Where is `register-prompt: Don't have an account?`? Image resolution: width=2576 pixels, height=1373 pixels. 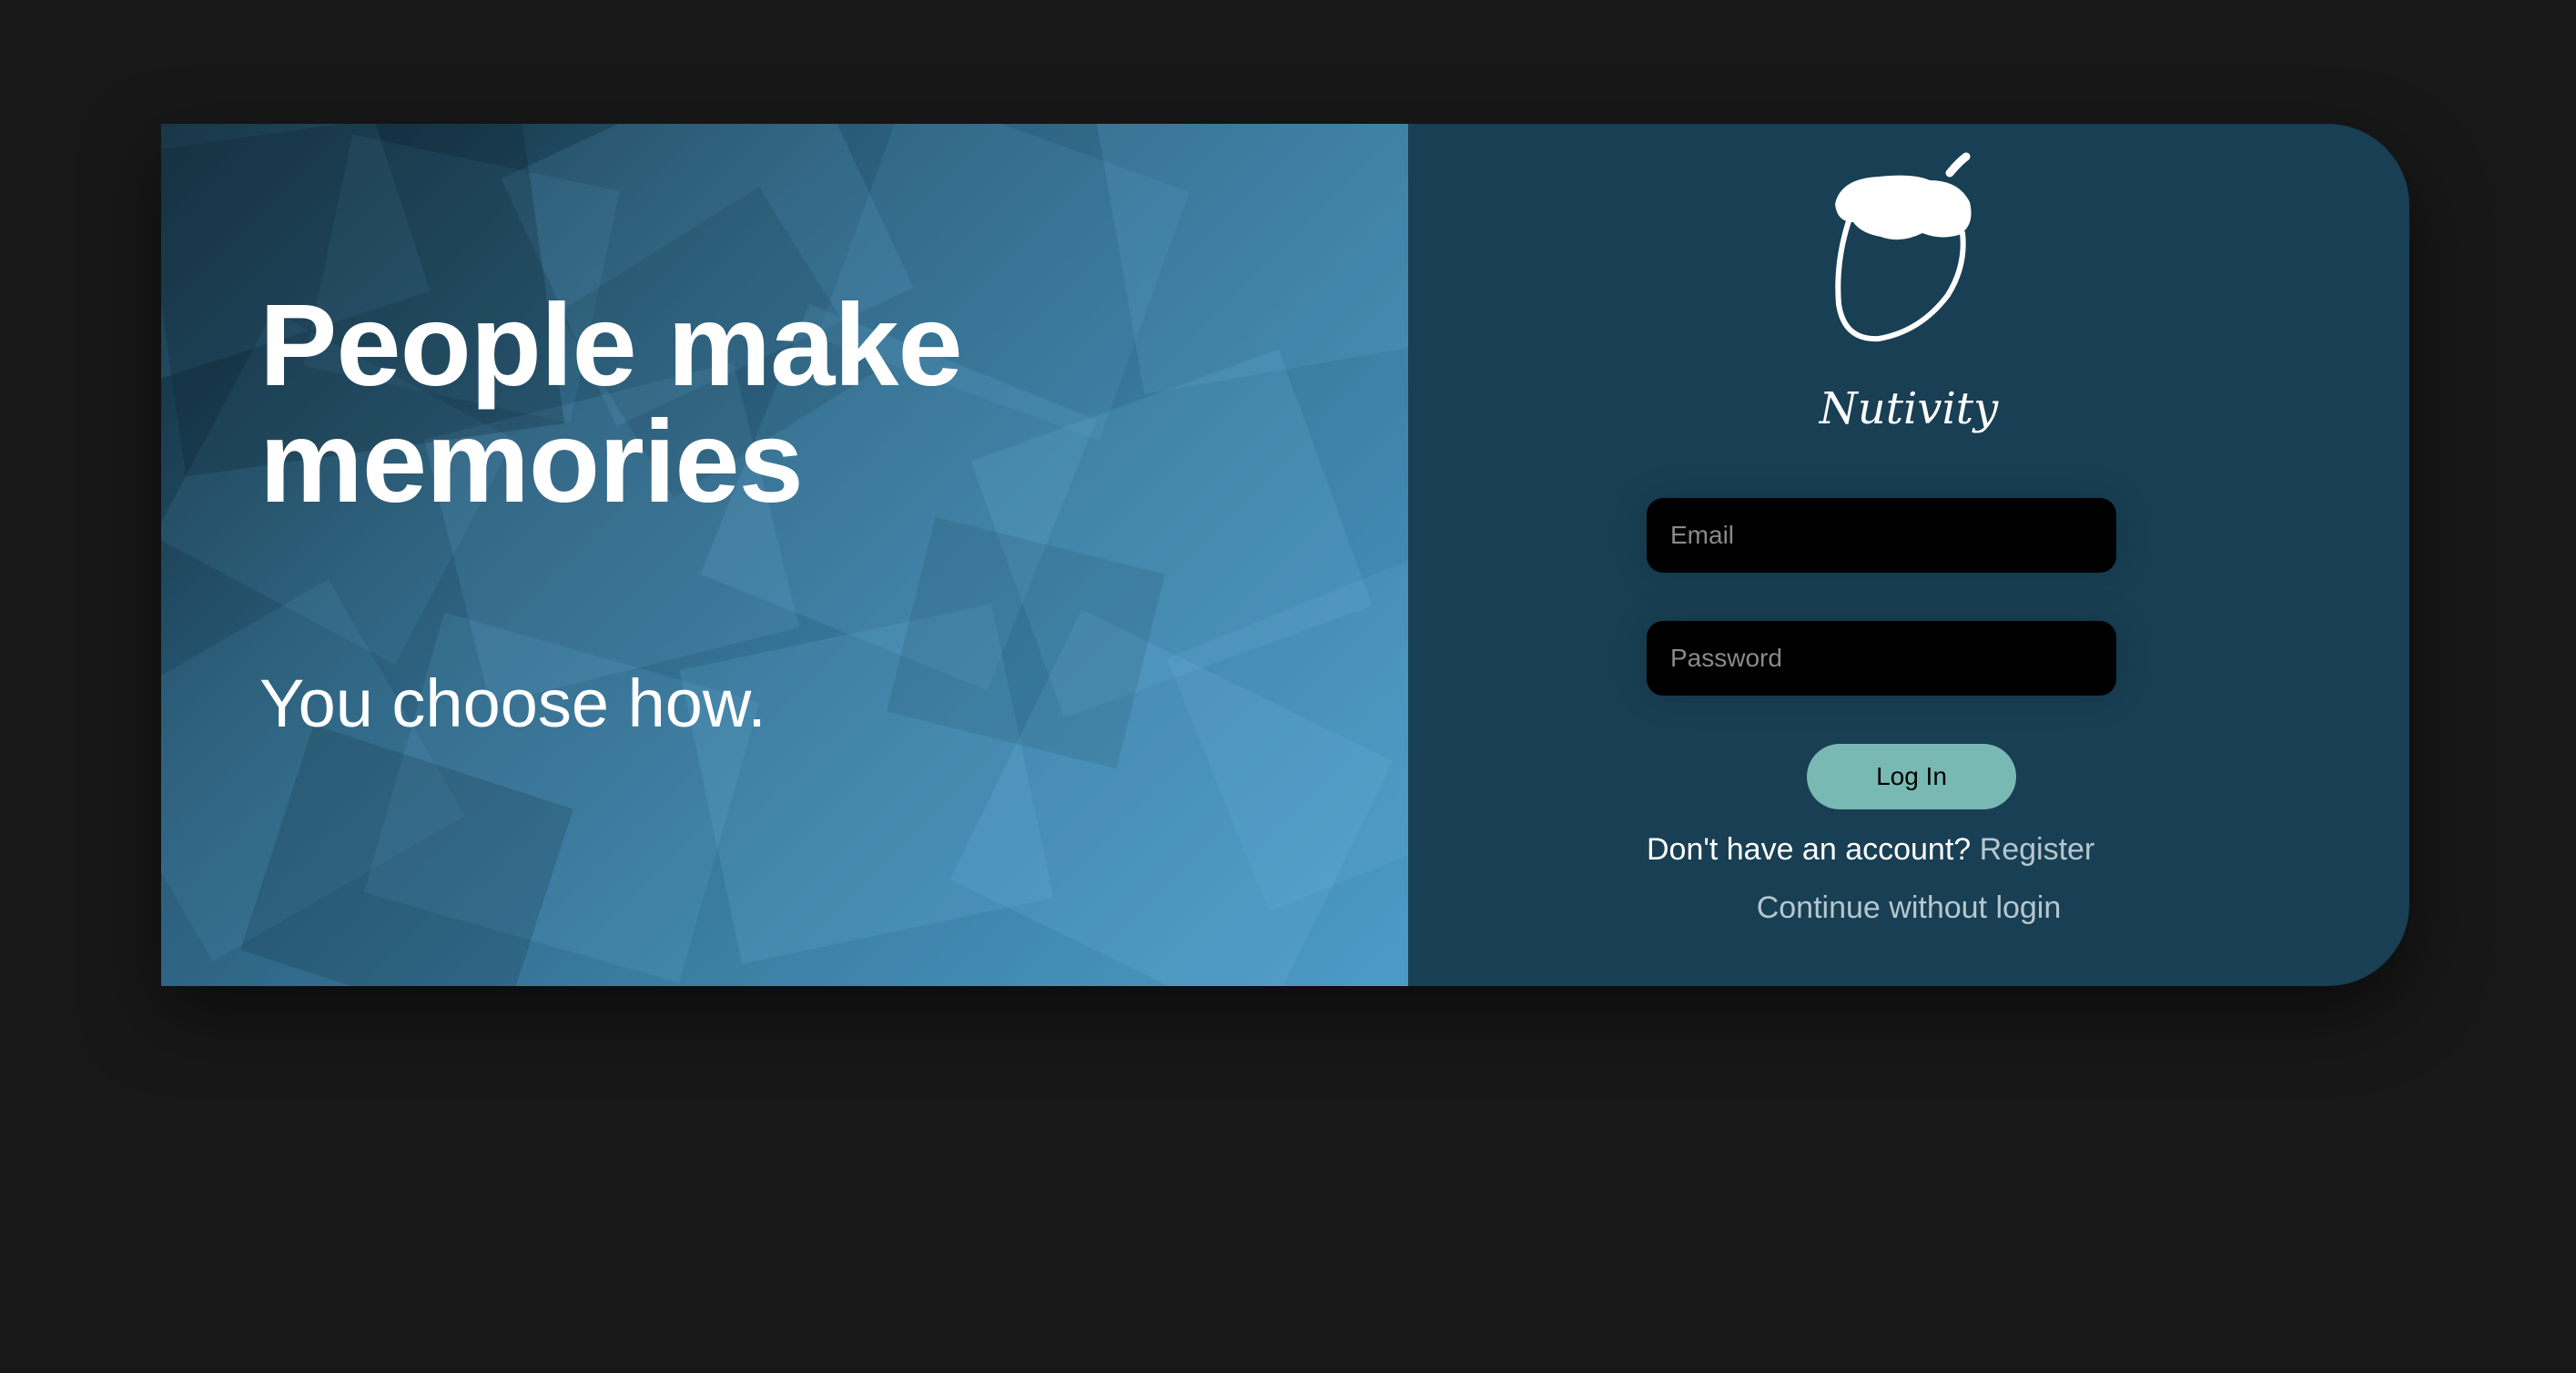
register-prompt: Don't have an account? is located at coordinates (1809, 849).